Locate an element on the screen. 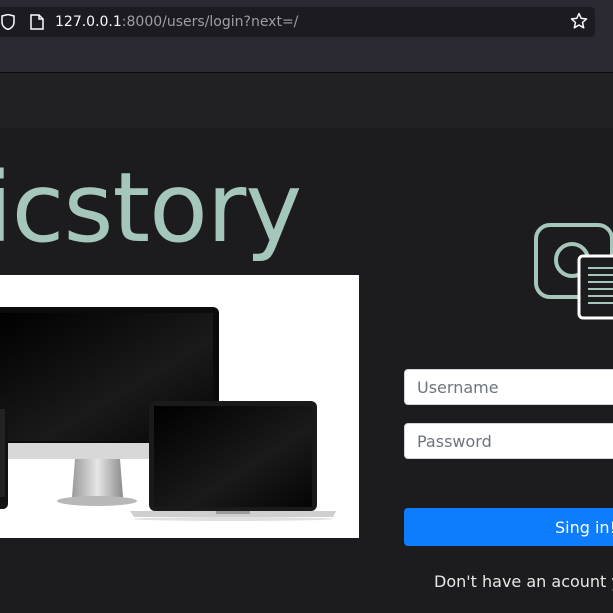 The height and width of the screenshot is (613, 613). password-field is located at coordinates (508, 441).